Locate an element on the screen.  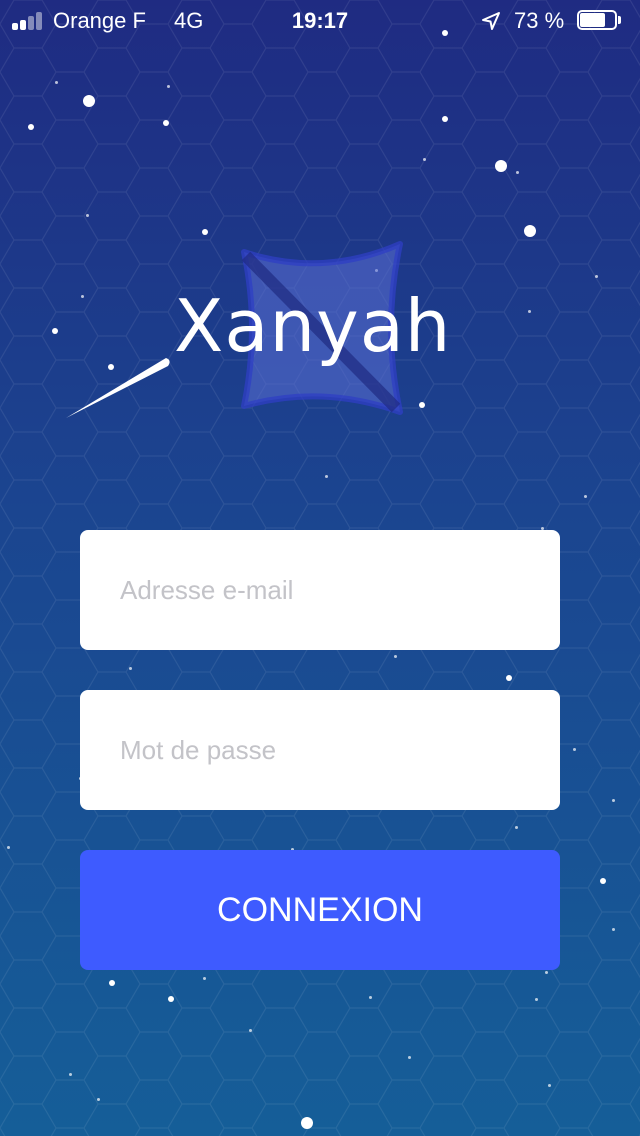
password-field is located at coordinates (320, 750).